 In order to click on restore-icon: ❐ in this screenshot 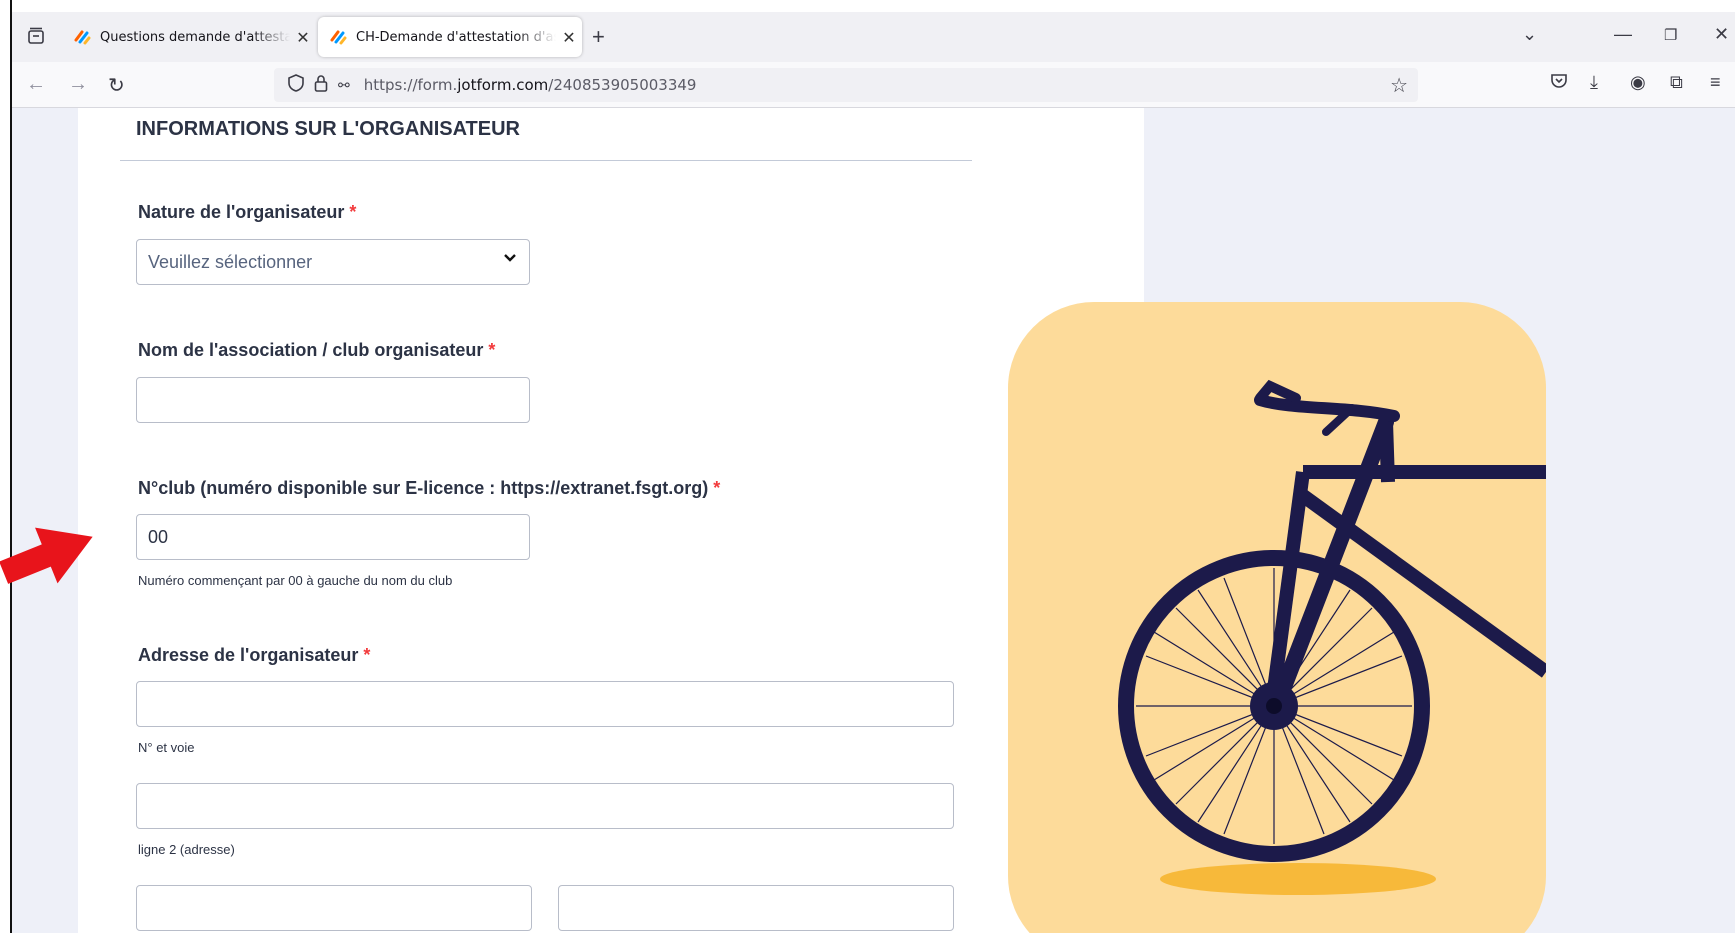, I will do `click(1670, 35)`.